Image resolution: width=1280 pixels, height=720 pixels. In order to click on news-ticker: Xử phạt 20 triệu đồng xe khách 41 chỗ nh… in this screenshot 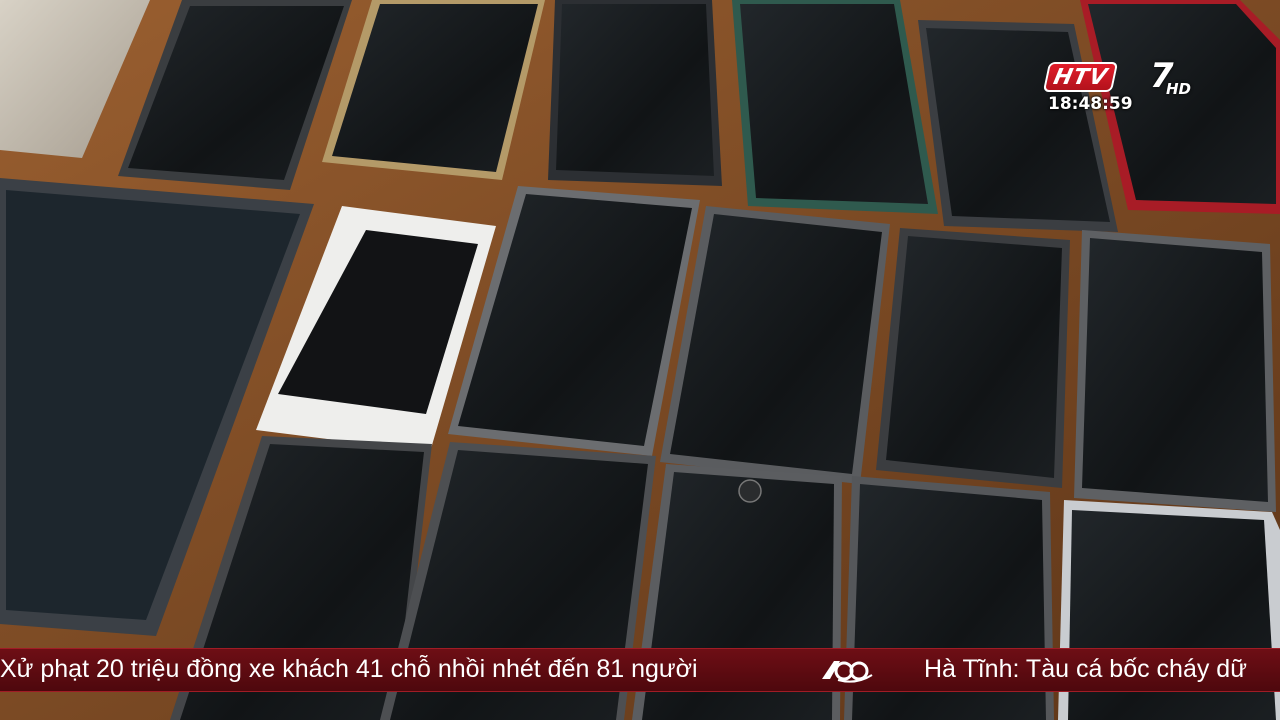, I will do `click(640, 670)`.